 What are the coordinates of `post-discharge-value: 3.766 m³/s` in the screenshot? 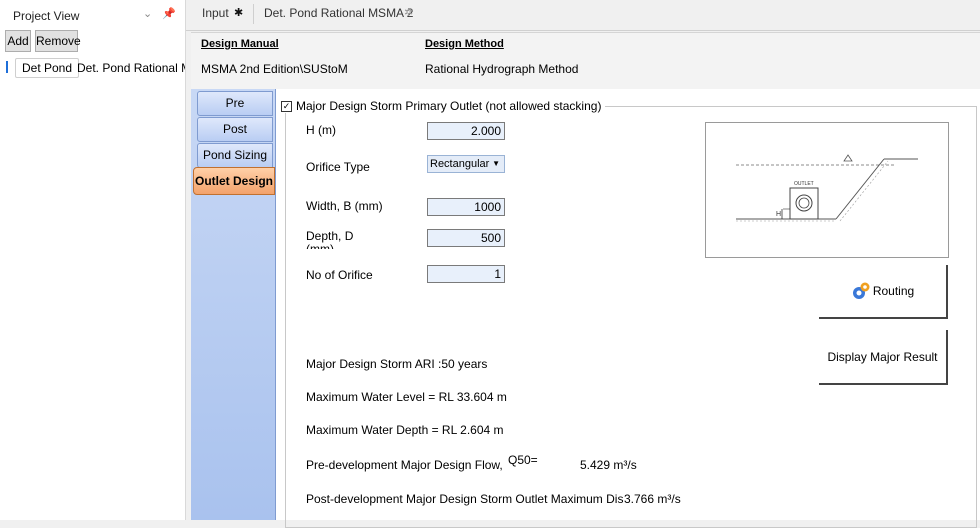 It's located at (652, 499).